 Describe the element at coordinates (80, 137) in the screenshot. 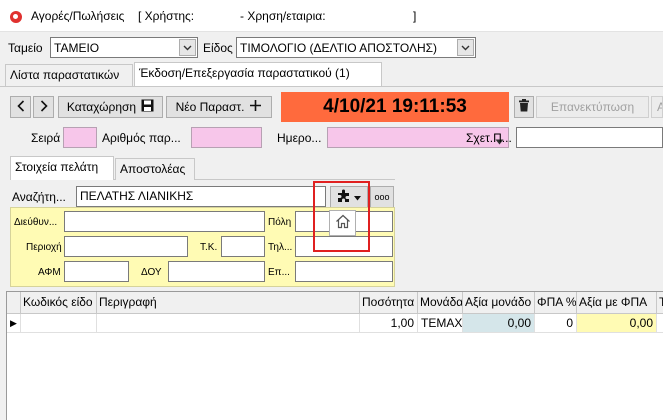

I see `seira-input` at that location.